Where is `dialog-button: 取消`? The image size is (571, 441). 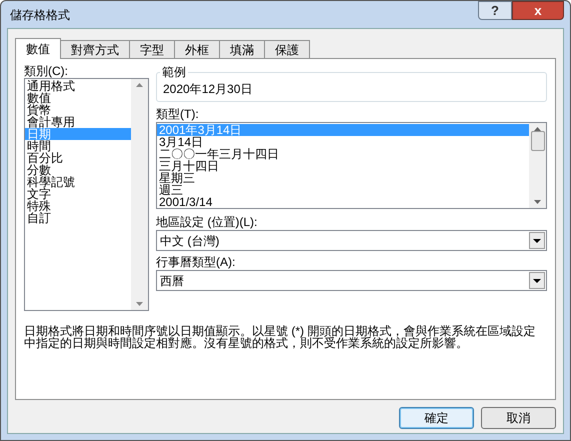
dialog-button: 取消 is located at coordinates (518, 418).